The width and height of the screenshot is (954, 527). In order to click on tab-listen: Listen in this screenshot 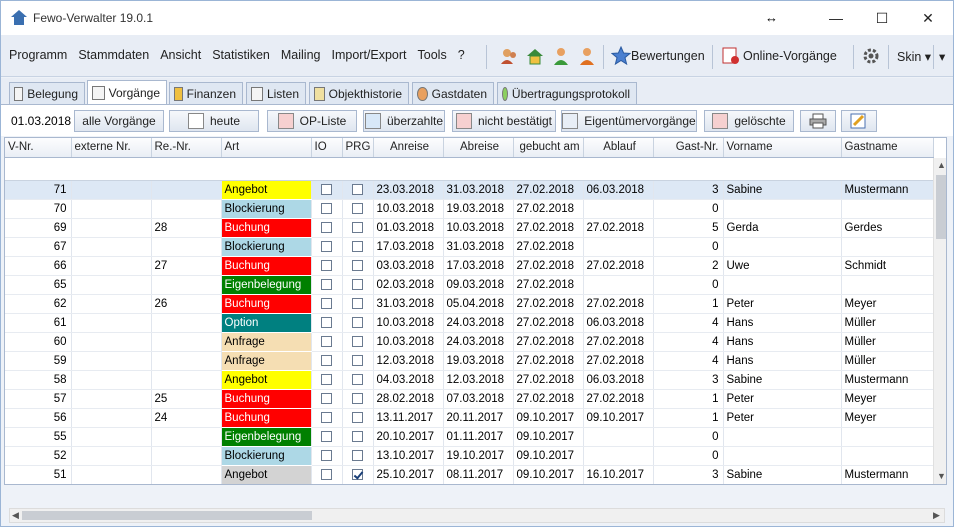, I will do `click(276, 93)`.